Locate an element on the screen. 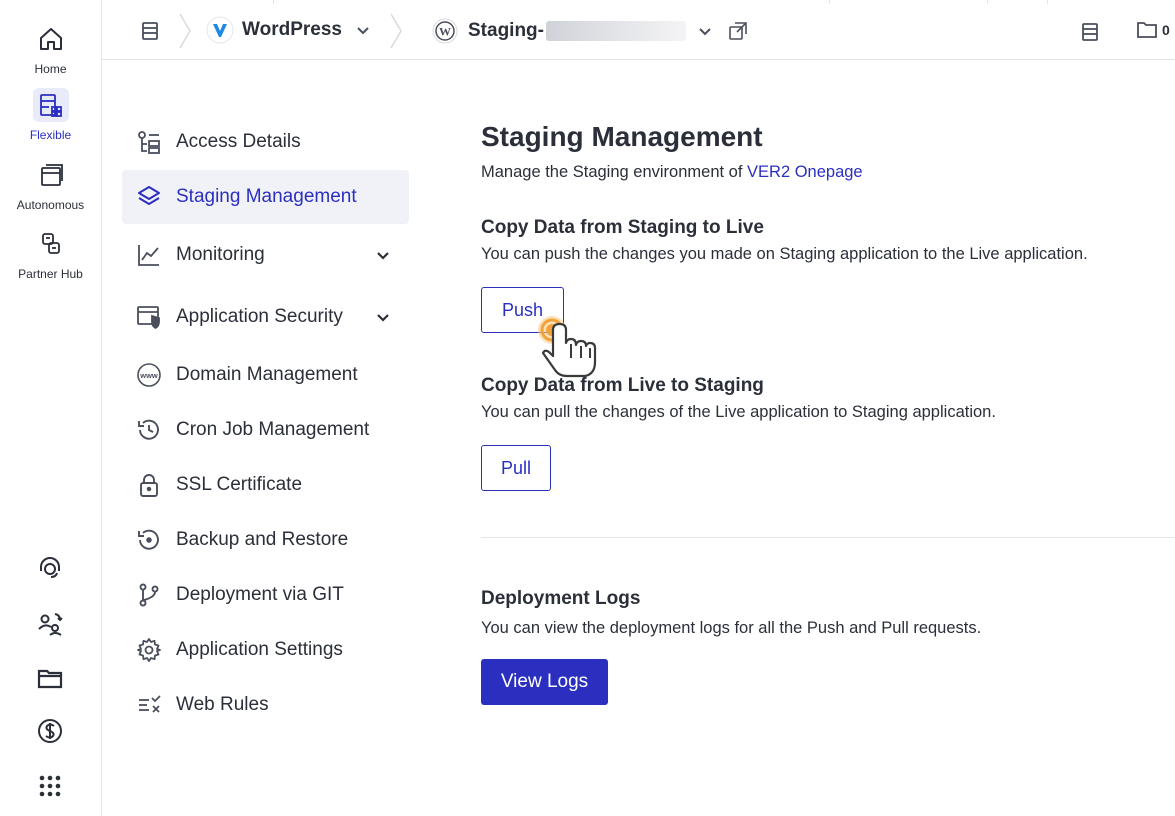 The width and height of the screenshot is (1175, 816). logs-section-heading: Deployment Logs is located at coordinates (561, 598).